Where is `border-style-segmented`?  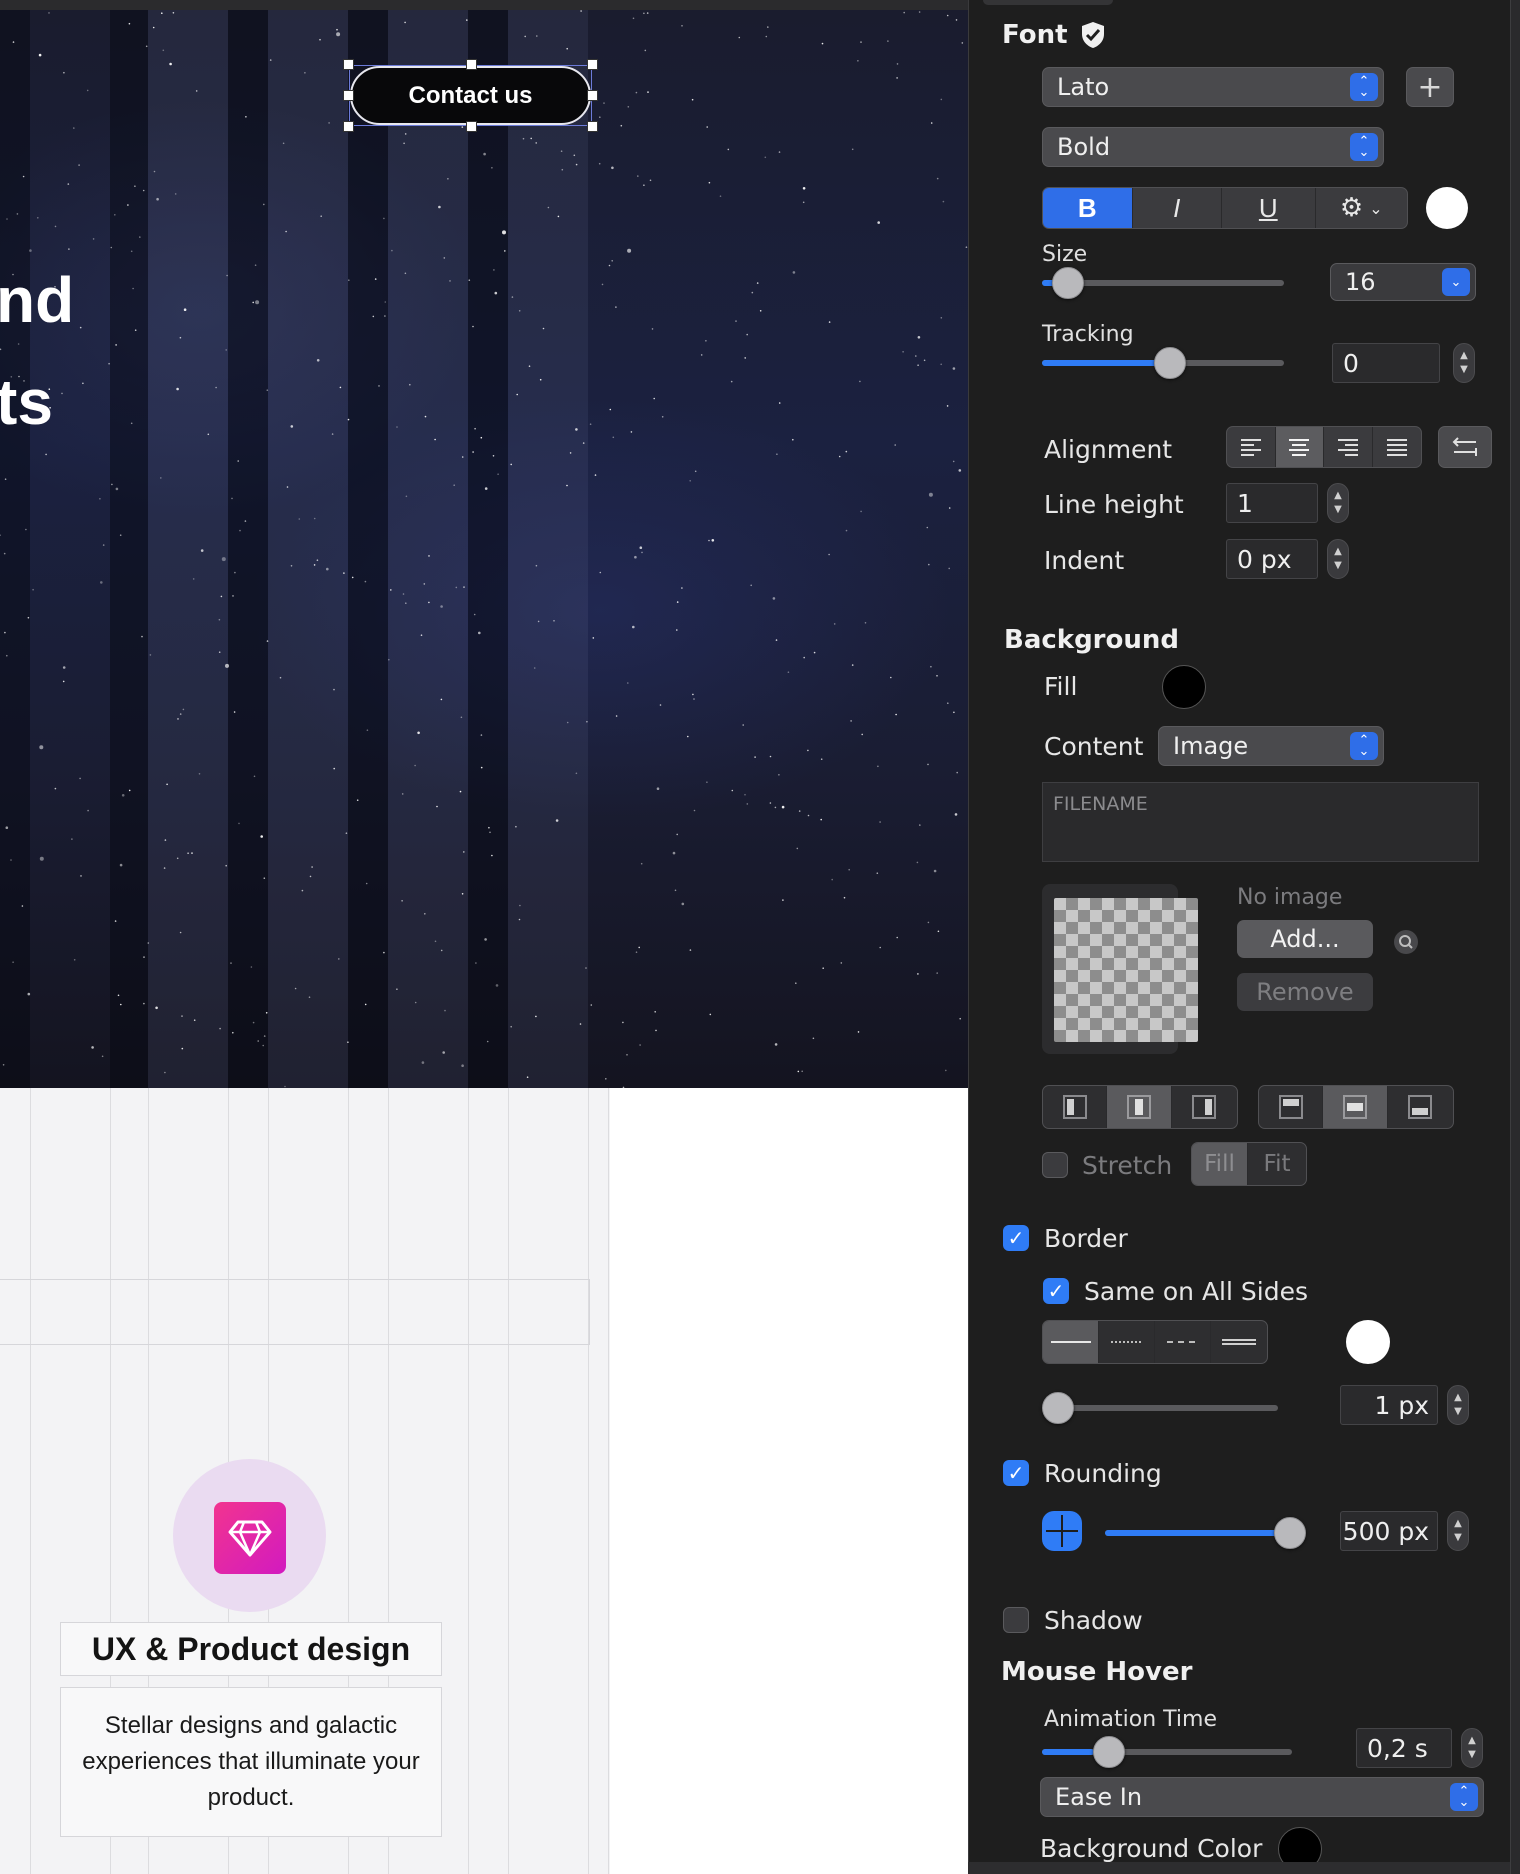
border-style-segmented is located at coordinates (1155, 1342).